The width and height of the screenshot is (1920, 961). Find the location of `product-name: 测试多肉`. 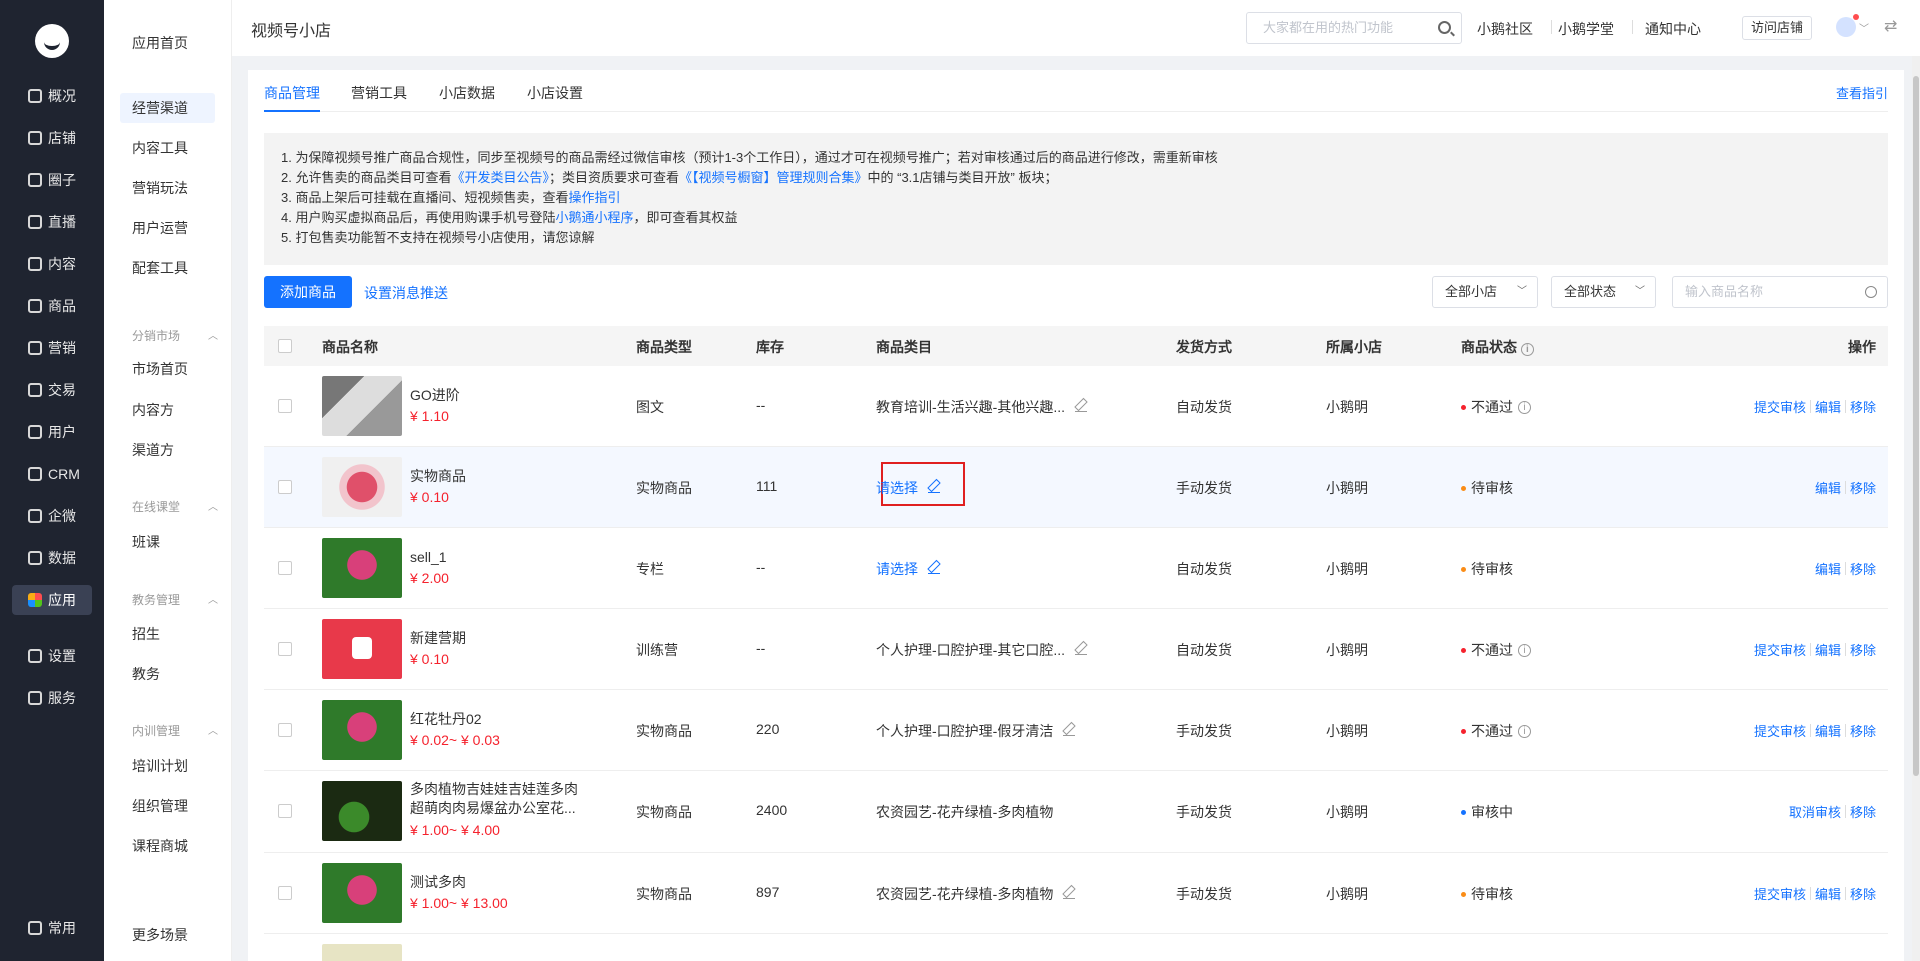

product-name: 测试多肉 is located at coordinates (500, 882).